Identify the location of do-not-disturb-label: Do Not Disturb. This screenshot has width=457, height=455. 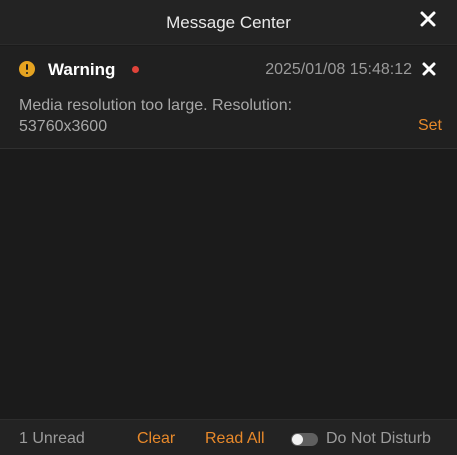
(378, 438).